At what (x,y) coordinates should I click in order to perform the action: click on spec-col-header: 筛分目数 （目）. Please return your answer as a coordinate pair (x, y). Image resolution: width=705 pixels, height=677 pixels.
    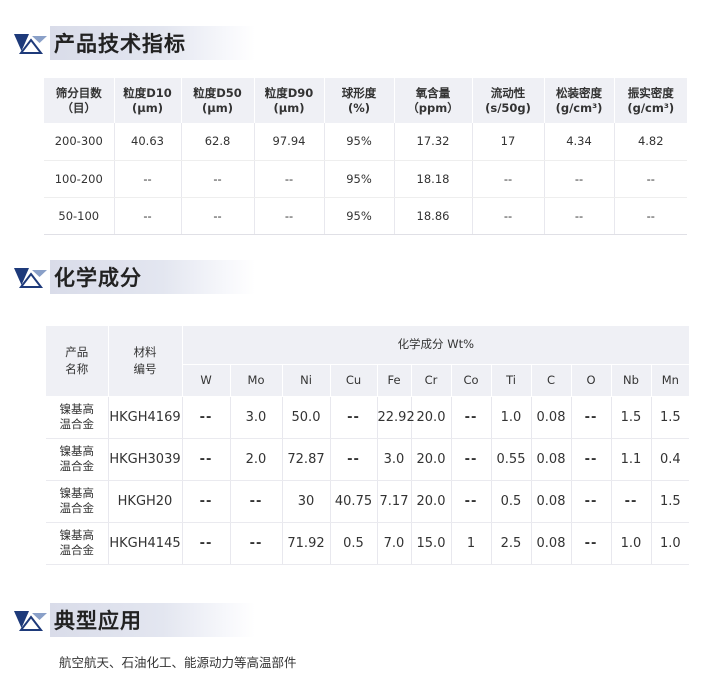
    Looking at the image, I should click on (79, 100).